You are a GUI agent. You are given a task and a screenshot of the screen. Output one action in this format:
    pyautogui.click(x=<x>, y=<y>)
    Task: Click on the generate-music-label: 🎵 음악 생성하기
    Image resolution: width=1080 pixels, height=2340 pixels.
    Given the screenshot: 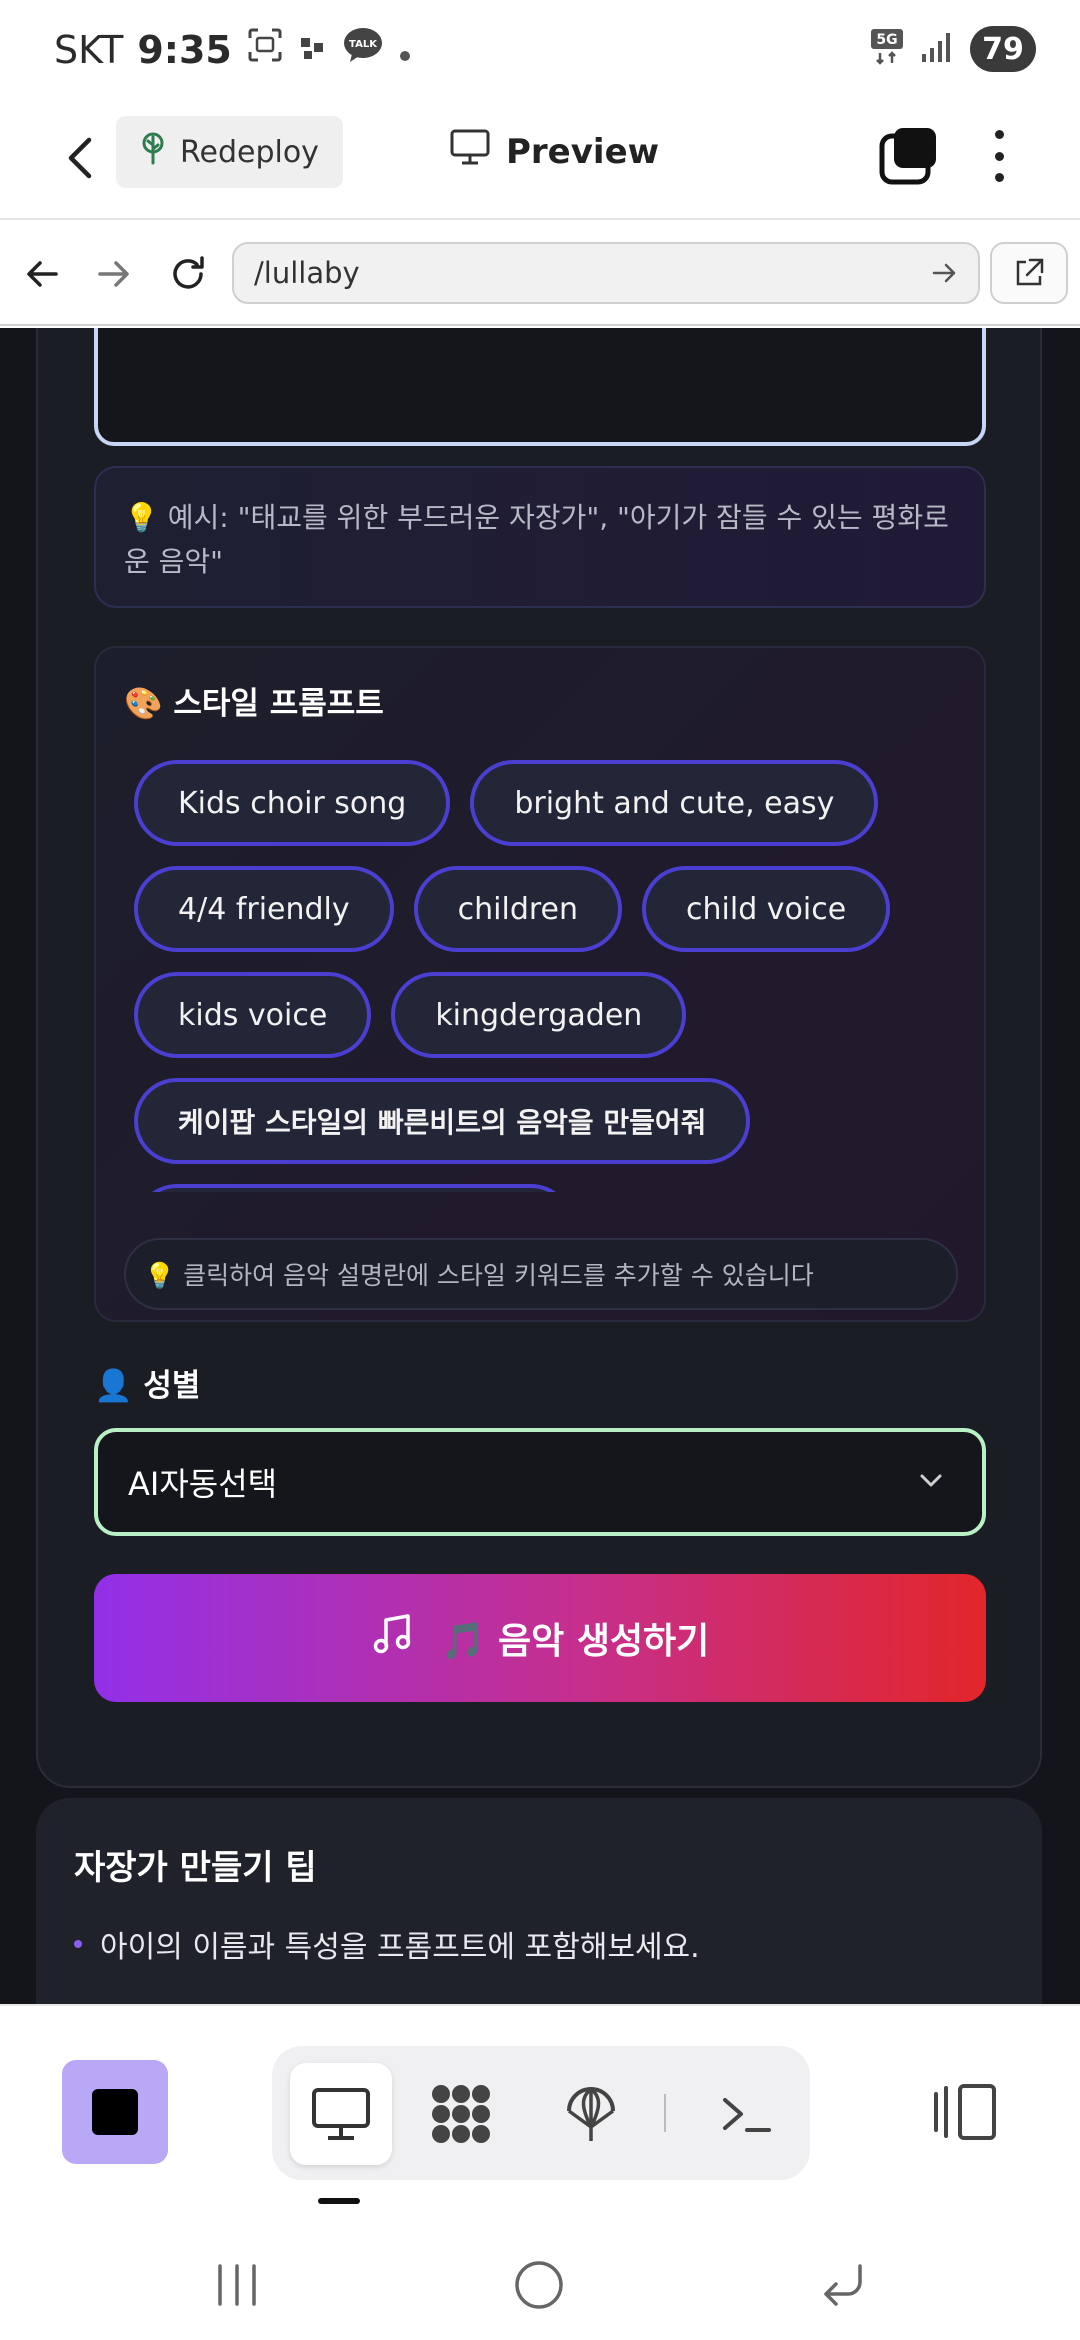 What is the action you would take?
    pyautogui.click(x=575, y=1641)
    